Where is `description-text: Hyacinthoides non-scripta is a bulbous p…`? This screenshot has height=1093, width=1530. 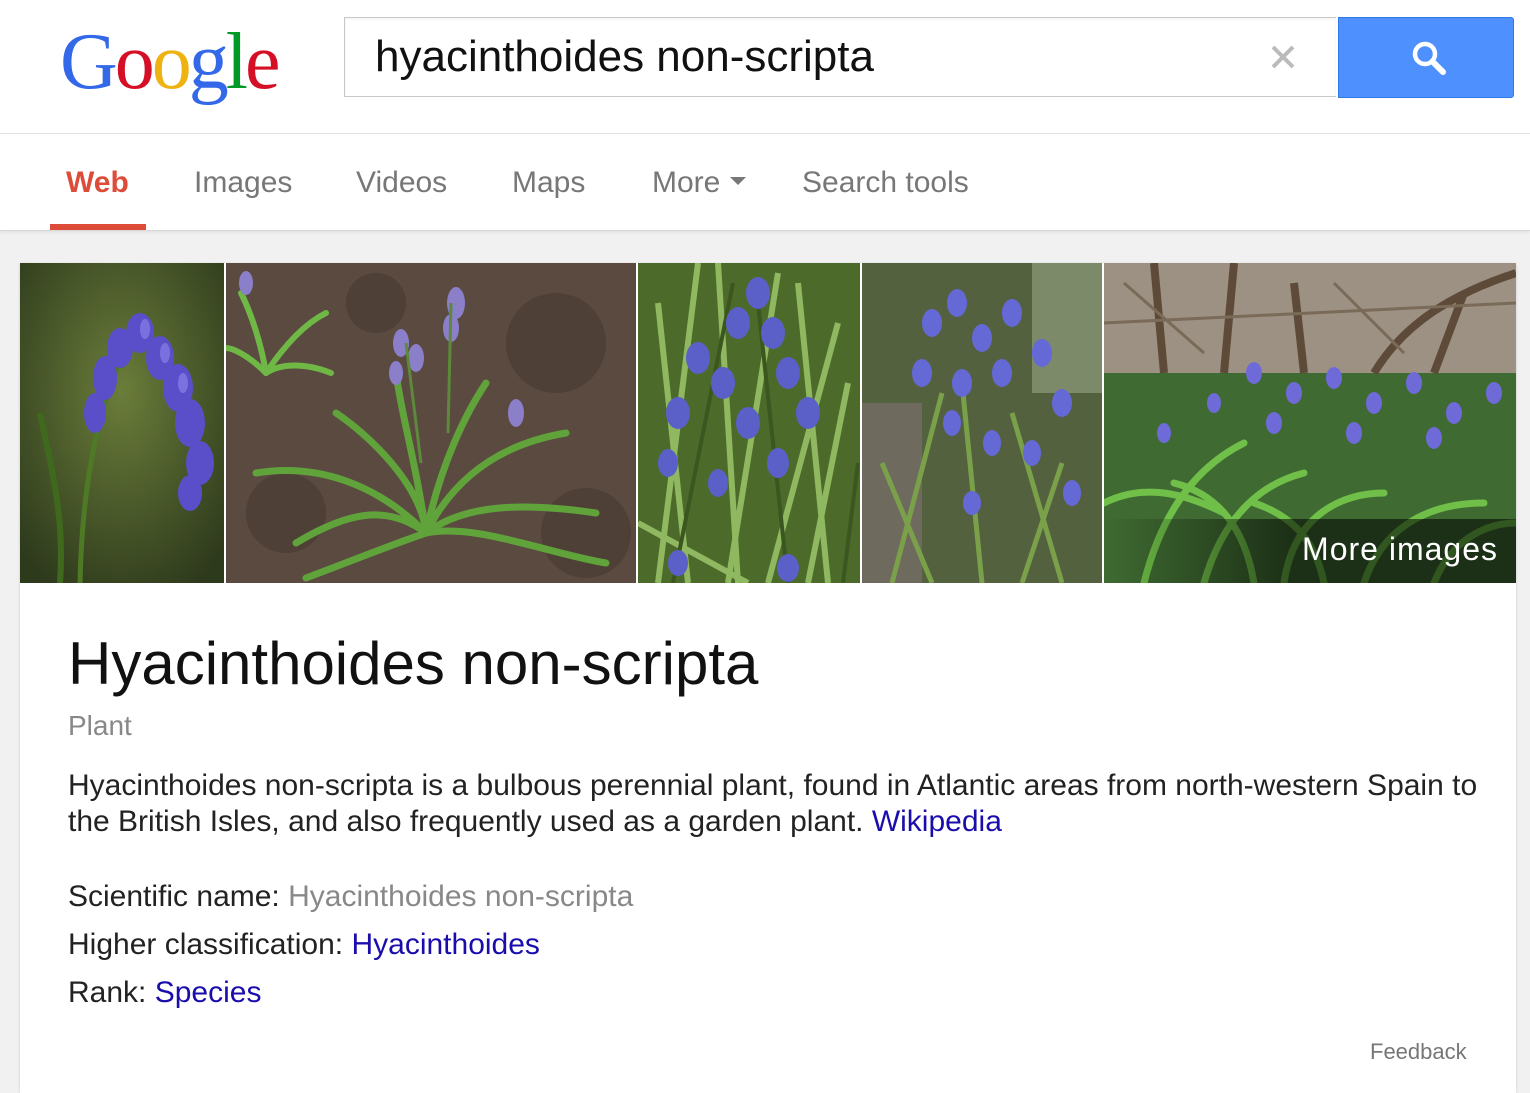
description-text: Hyacinthoides non-scripta is a bulbous p… is located at coordinates (773, 803).